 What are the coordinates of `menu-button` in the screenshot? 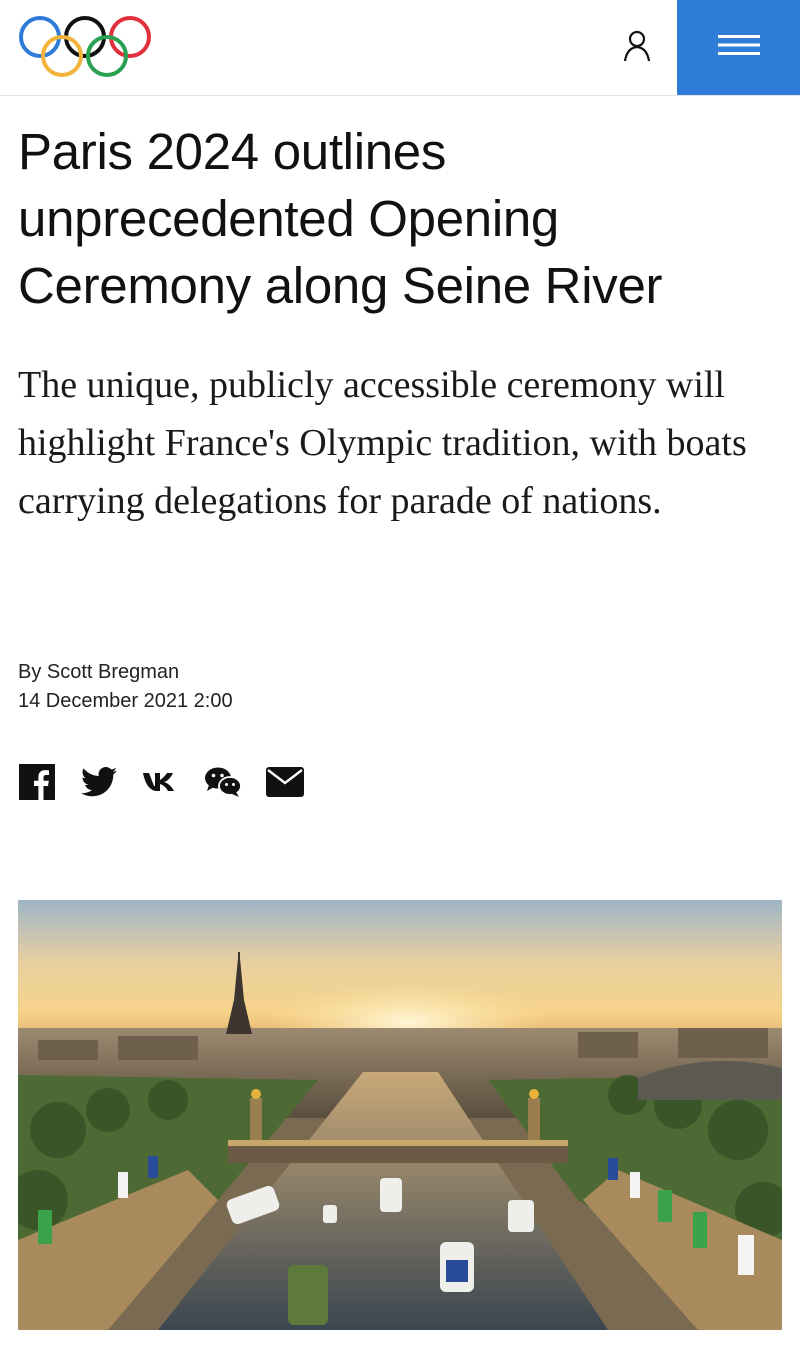 It's located at (738, 47).